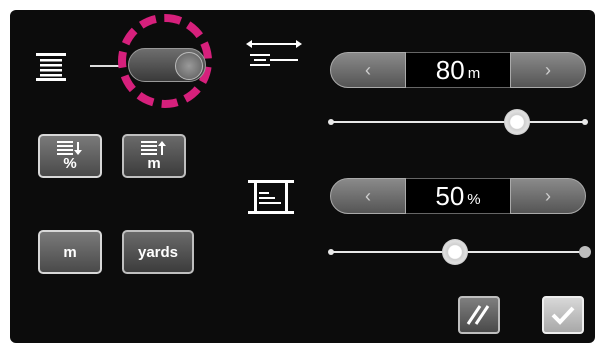 The height and width of the screenshot is (353, 607). I want to click on percent-decrease-button: ‹, so click(368, 196).